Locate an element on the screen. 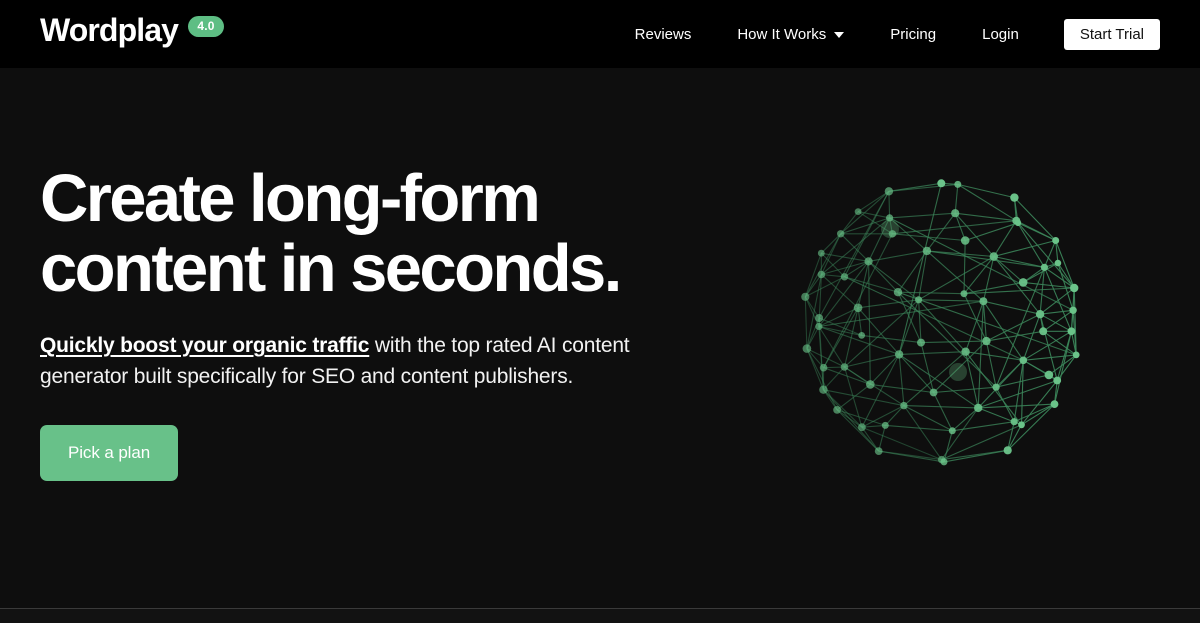 This screenshot has height=623, width=1200. nav-label-how-it-works: How It Works is located at coordinates (782, 34).